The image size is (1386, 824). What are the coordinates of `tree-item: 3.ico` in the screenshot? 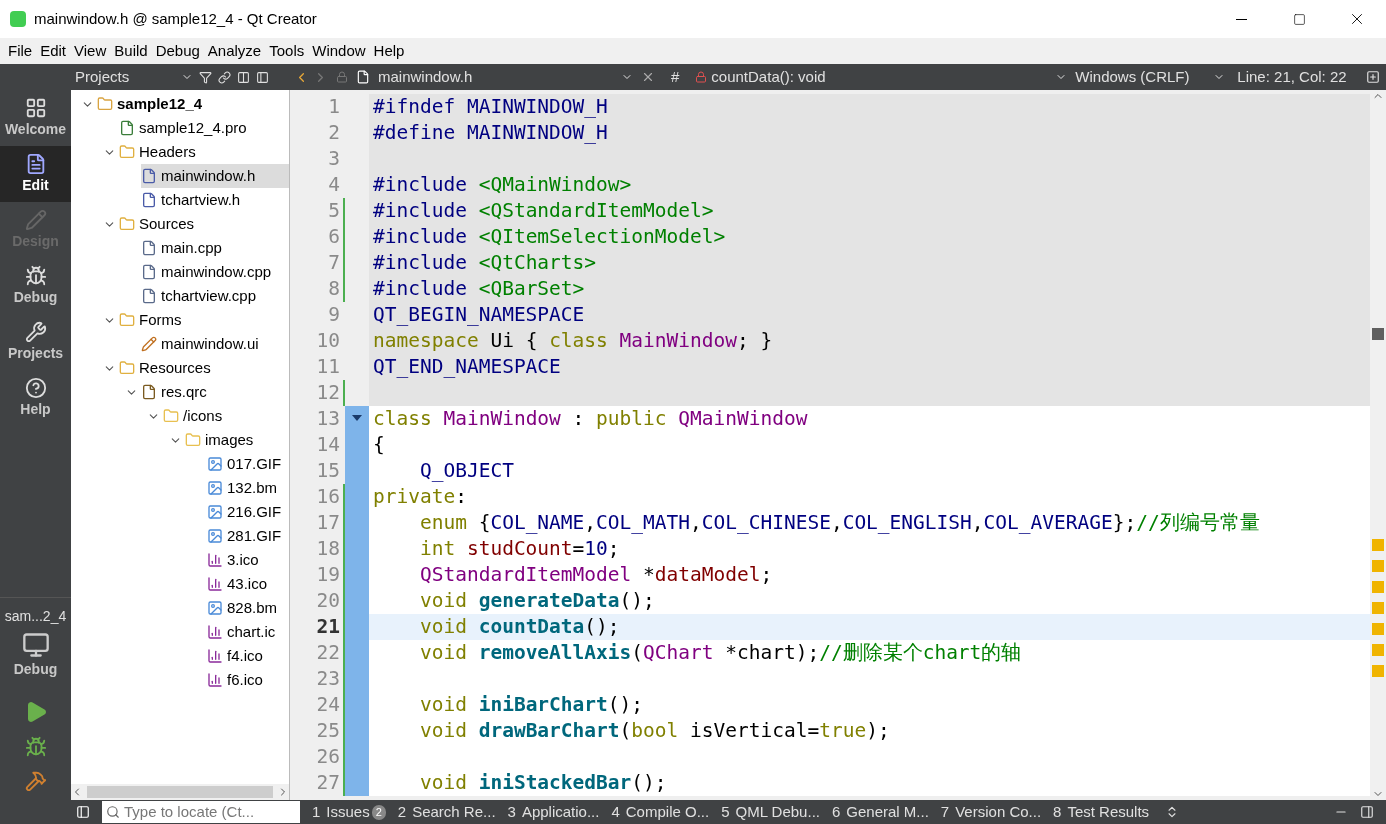 It's located at (248, 560).